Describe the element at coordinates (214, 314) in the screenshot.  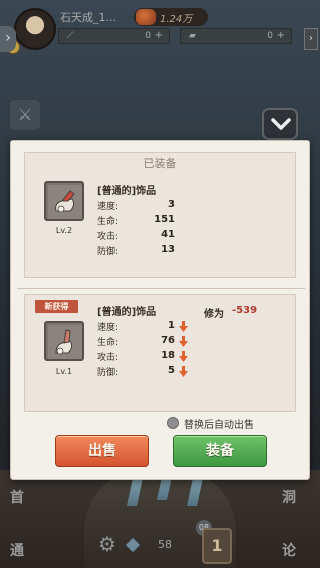
I see `repair-label: 修为` at that location.